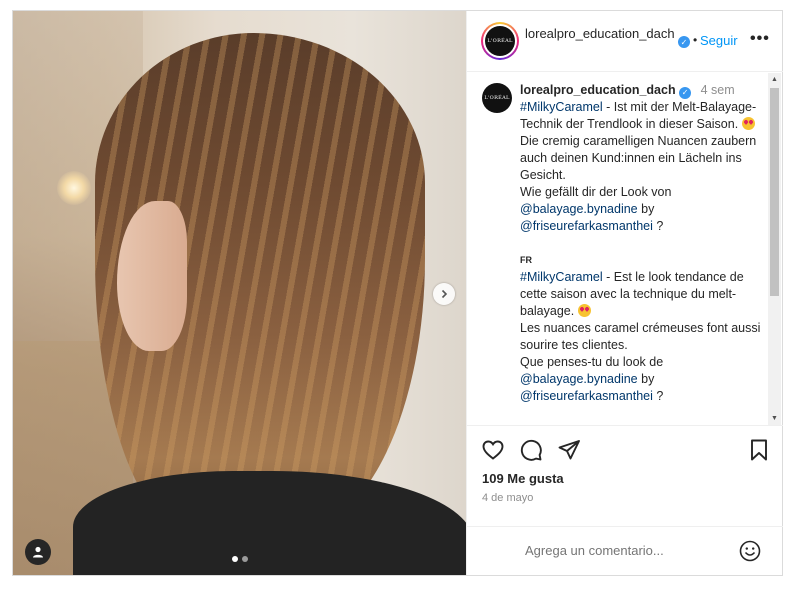 The width and height of the screenshot is (800, 595). What do you see at coordinates (600, 33) in the screenshot?
I see `header-username: lorealpro_education_dach` at bounding box center [600, 33].